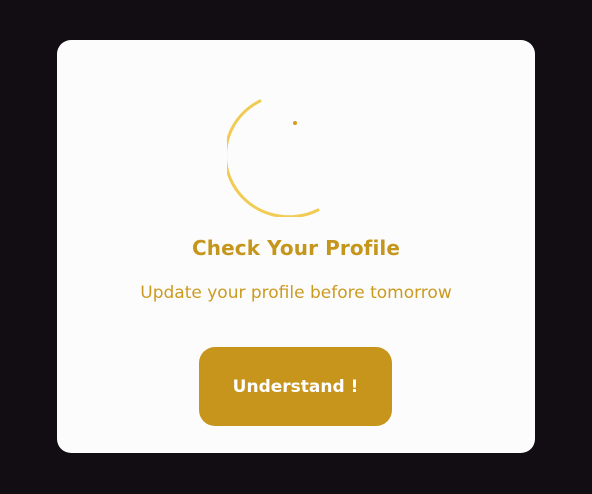  What do you see at coordinates (296, 293) in the screenshot?
I see `dialog-message: Update your profile before tomorrow` at bounding box center [296, 293].